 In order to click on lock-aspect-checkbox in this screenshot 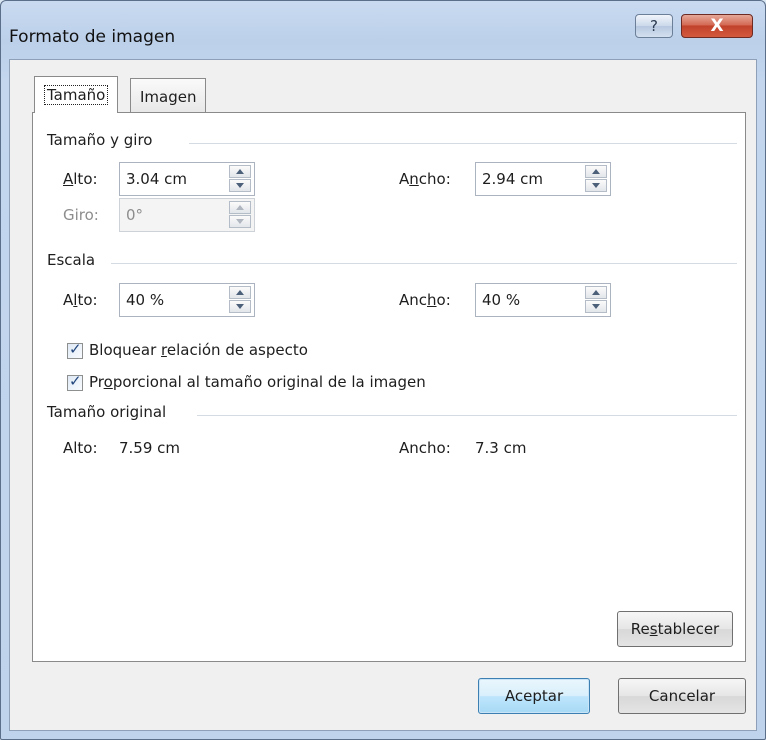, I will do `click(75, 349)`.